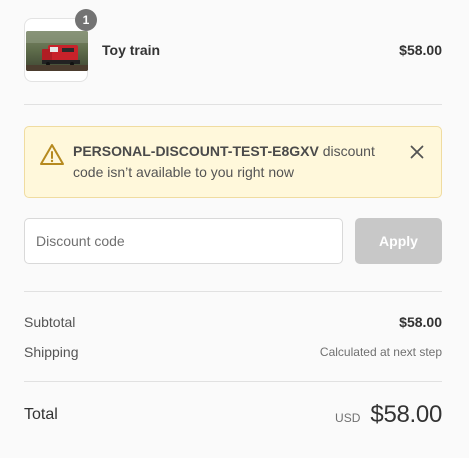 The image size is (469, 458). Describe the element at coordinates (51, 352) in the screenshot. I see `shipping-label: Shipping` at that location.